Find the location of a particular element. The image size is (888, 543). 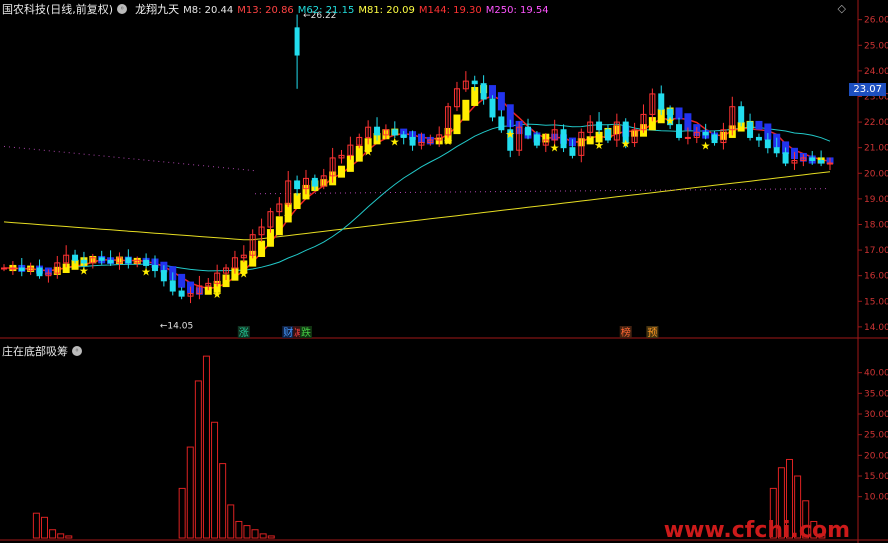

price-axis-label: 24.00 is located at coordinates (876, 72).